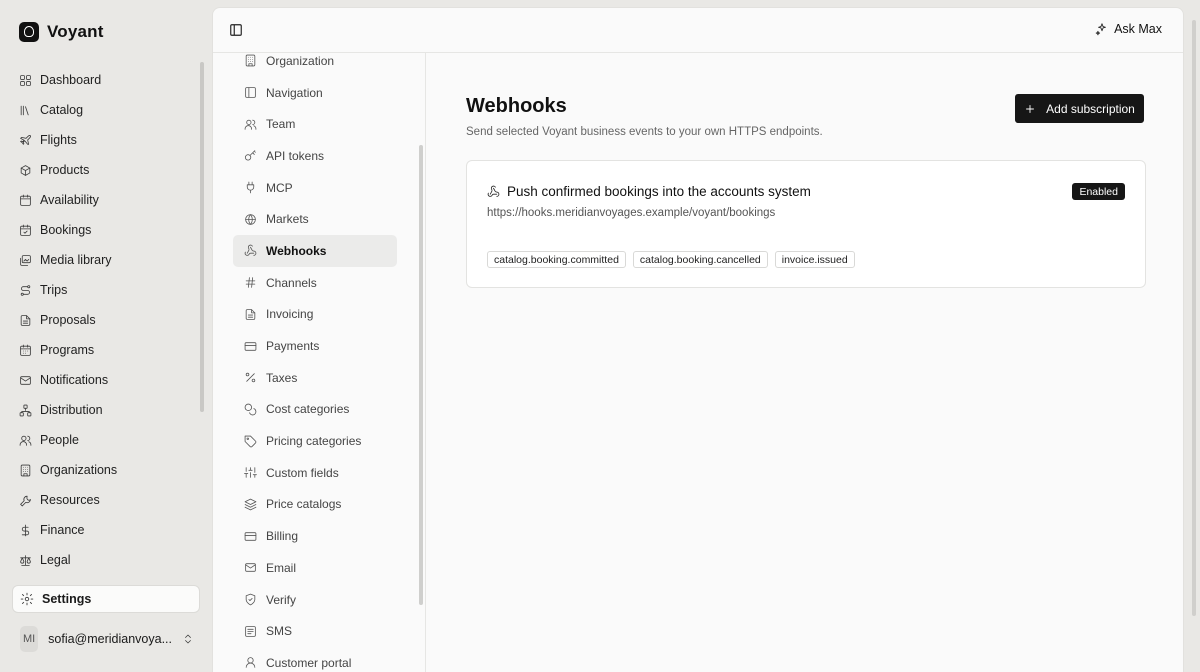 This screenshot has width=1200, height=672. What do you see at coordinates (698, 30) in the screenshot?
I see `topbar: Ask Max` at bounding box center [698, 30].